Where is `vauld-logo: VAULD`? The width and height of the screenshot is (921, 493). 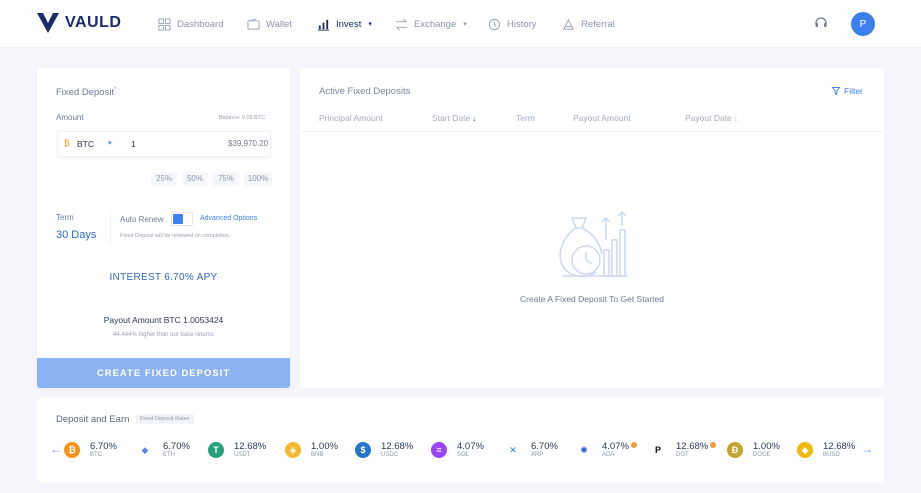 vauld-logo: VAULD is located at coordinates (78, 23).